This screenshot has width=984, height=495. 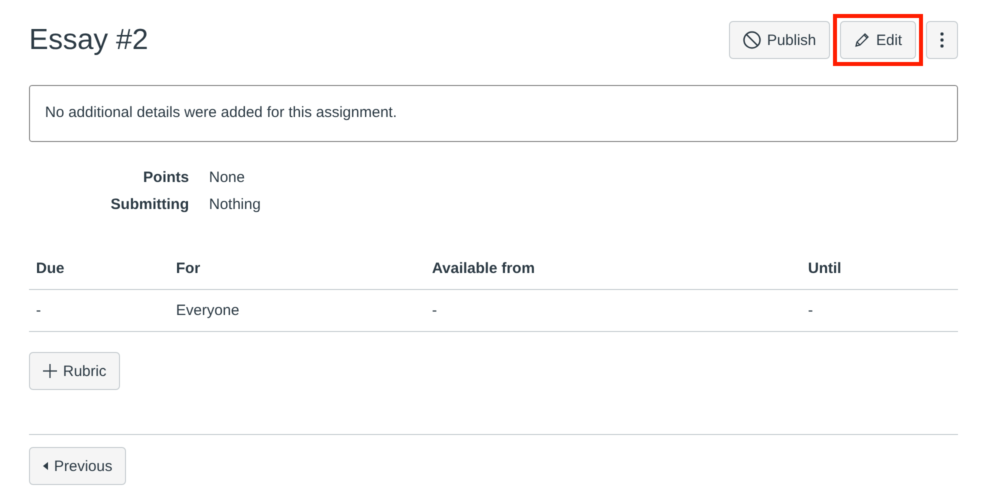 I want to click on page-title: Essay #2, so click(x=88, y=40).